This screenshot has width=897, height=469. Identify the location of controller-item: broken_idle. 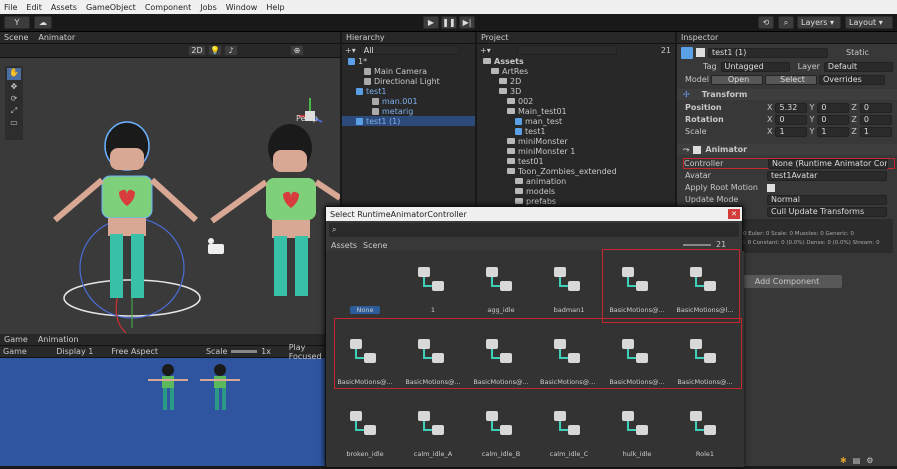
(365, 433).